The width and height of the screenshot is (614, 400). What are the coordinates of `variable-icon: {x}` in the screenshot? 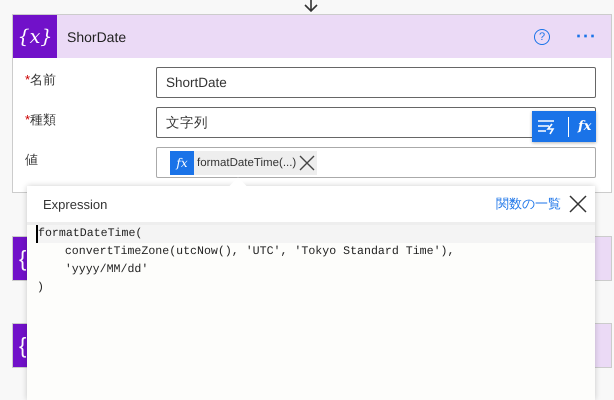 It's located at (35, 36).